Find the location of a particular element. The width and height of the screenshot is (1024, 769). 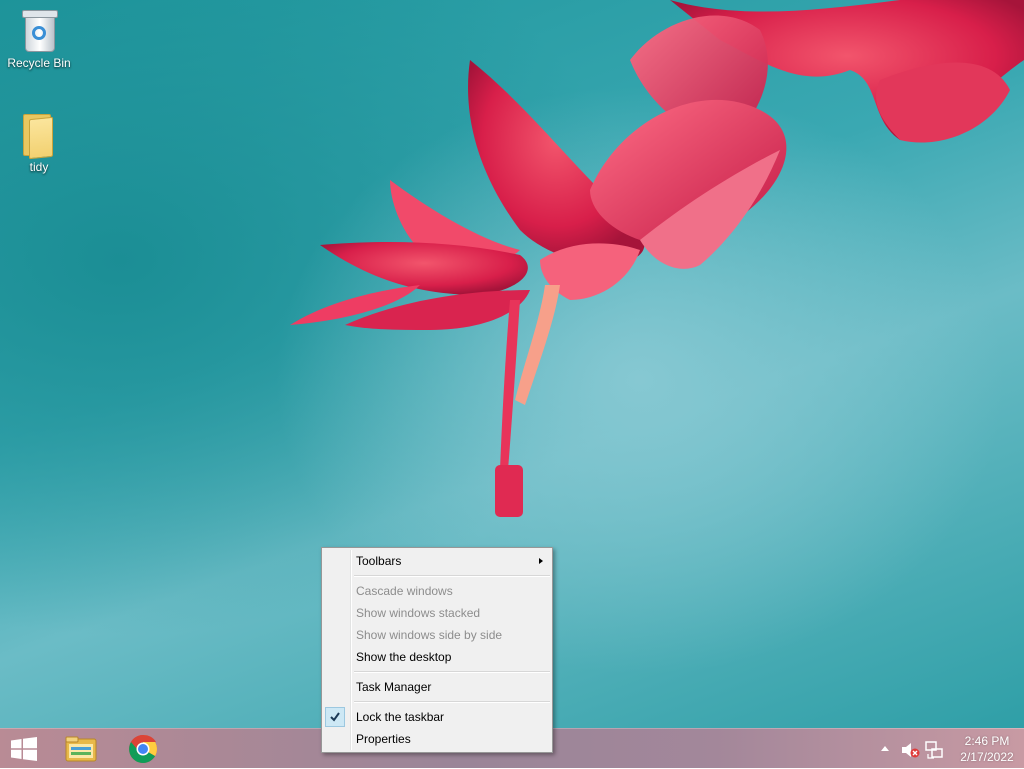

desktop-icon-tidy-folder: tidy is located at coordinates (39, 143).